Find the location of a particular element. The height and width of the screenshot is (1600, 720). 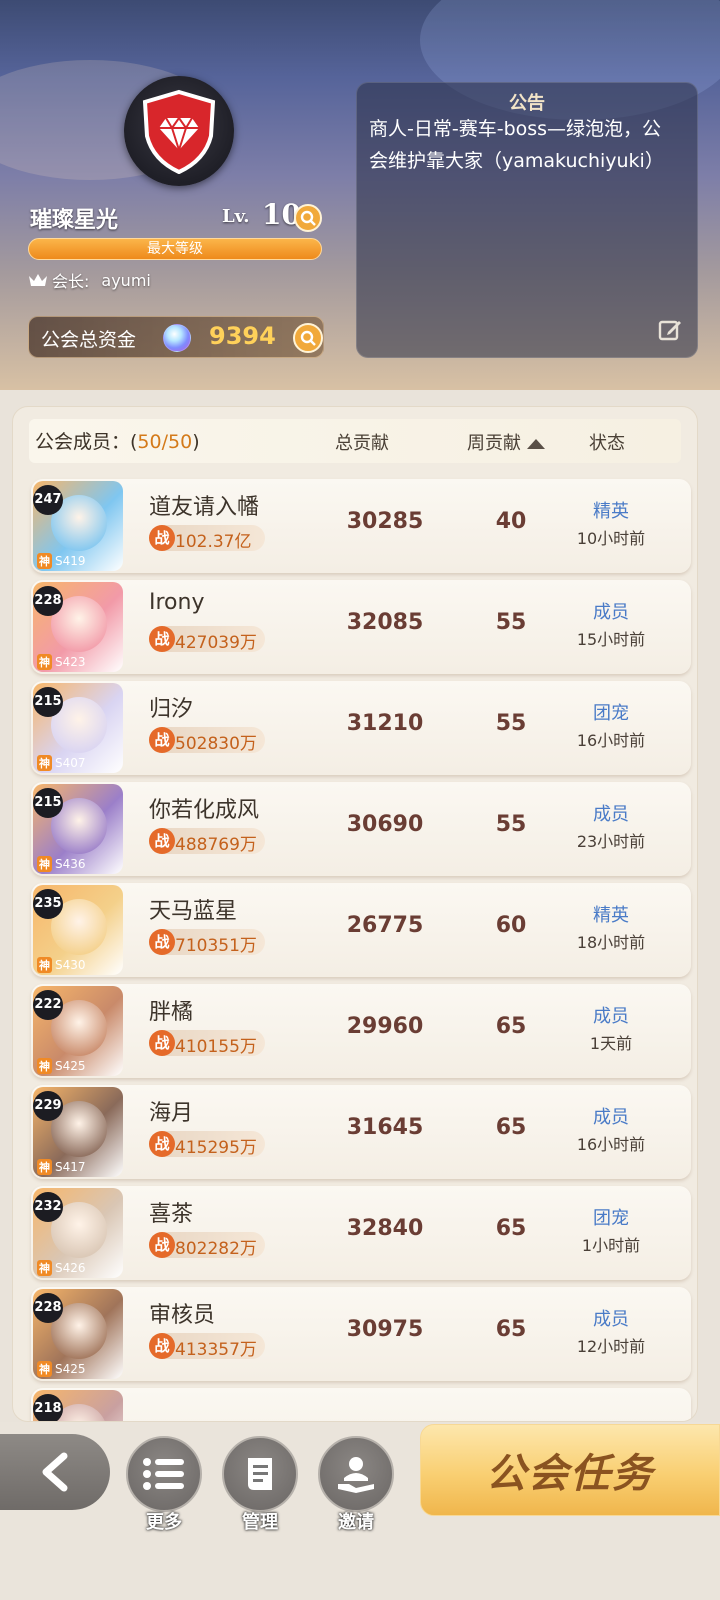

manage-label: 管理 is located at coordinates (260, 1522).